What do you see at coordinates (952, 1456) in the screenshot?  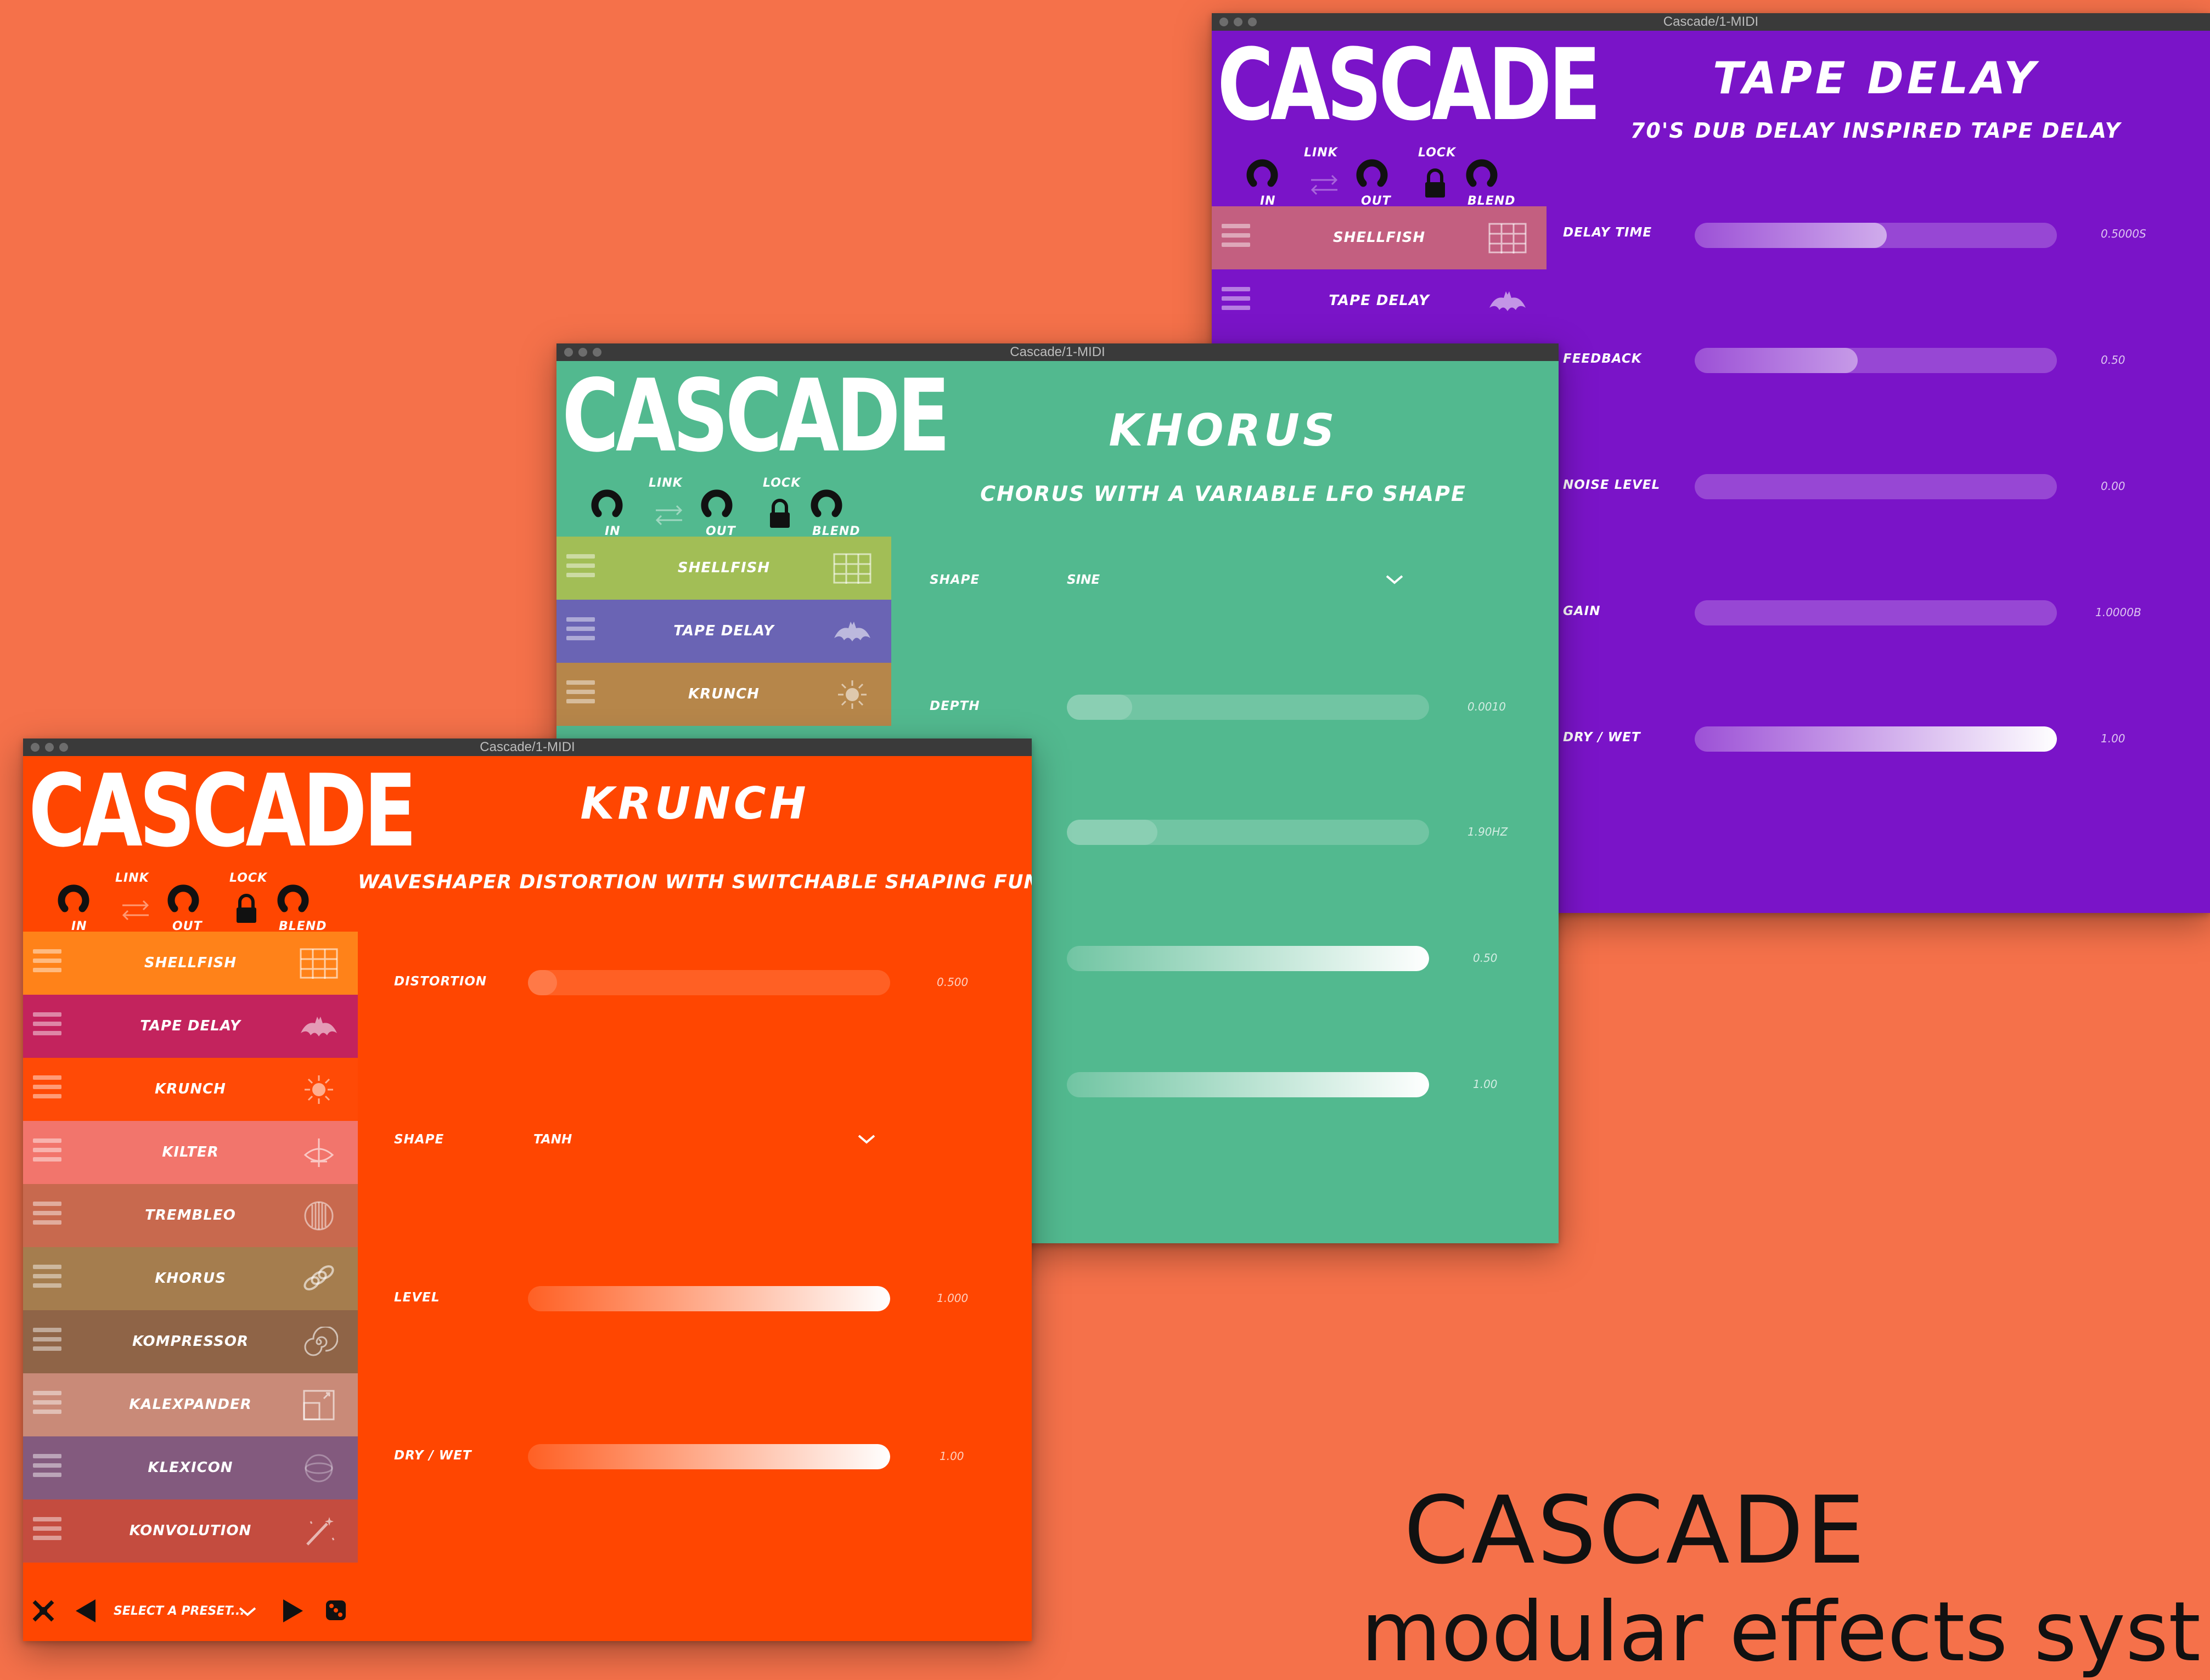 I see `param-value: 1.00` at bounding box center [952, 1456].